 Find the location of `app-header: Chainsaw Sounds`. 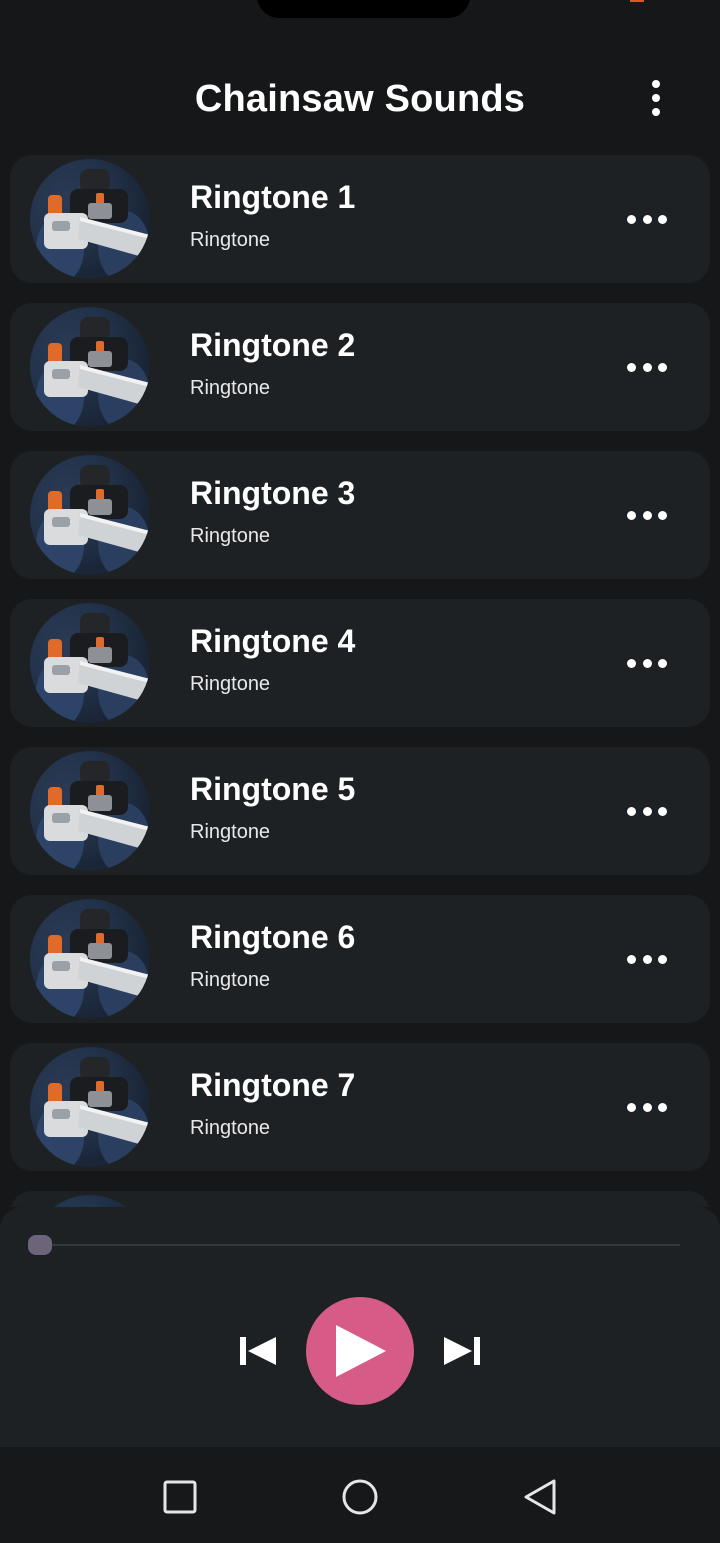

app-header: Chainsaw Sounds is located at coordinates (360, 100).